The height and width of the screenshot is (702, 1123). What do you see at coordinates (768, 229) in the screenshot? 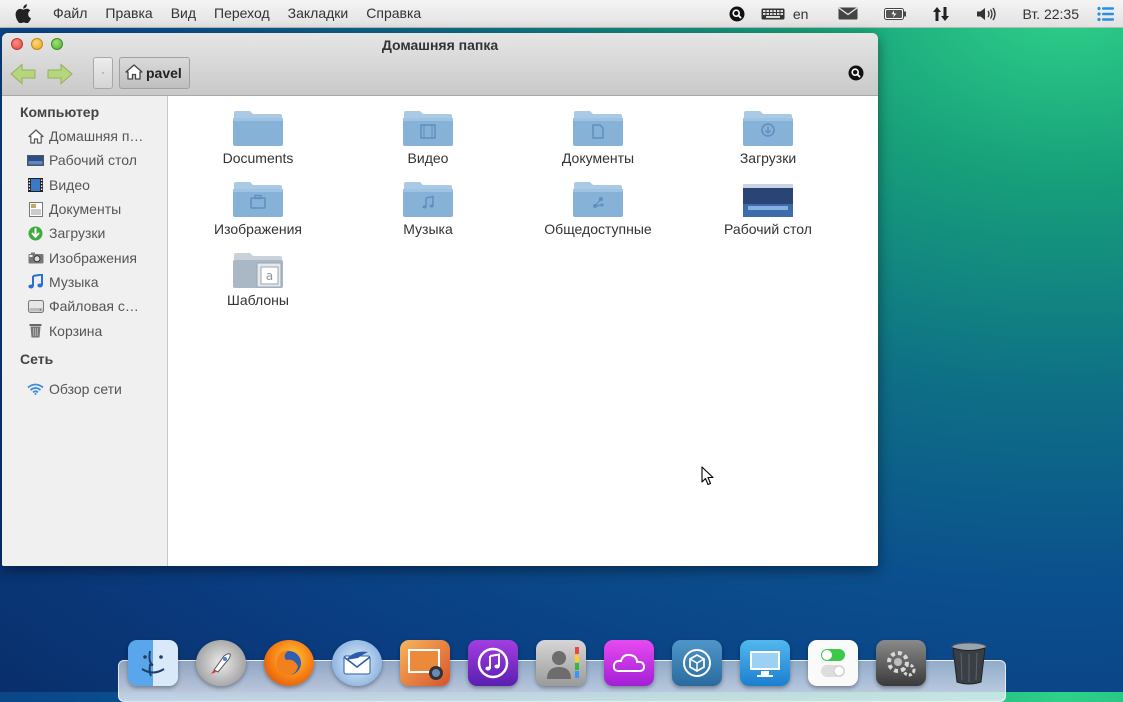
I see `folder-label: Рабочий стол` at bounding box center [768, 229].